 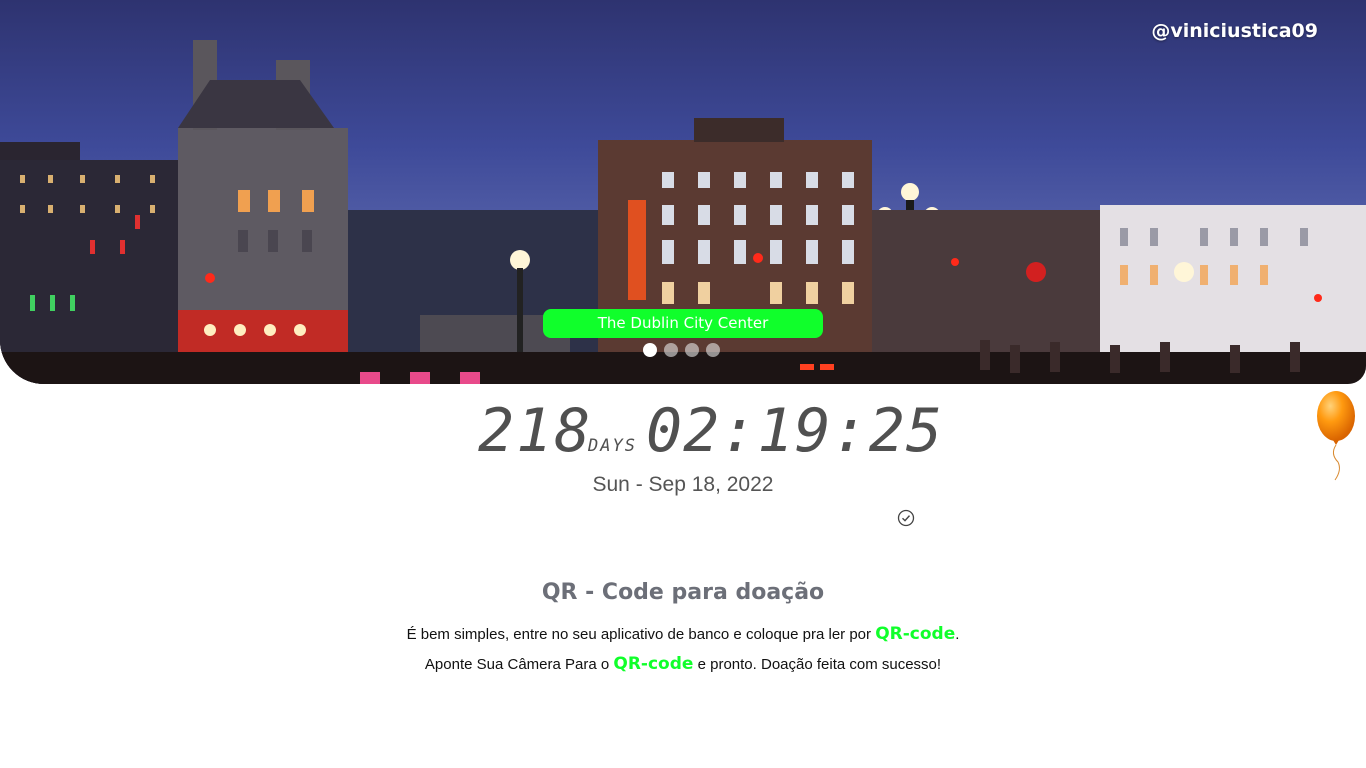 I want to click on countdown-days: 218, so click(x=535, y=431).